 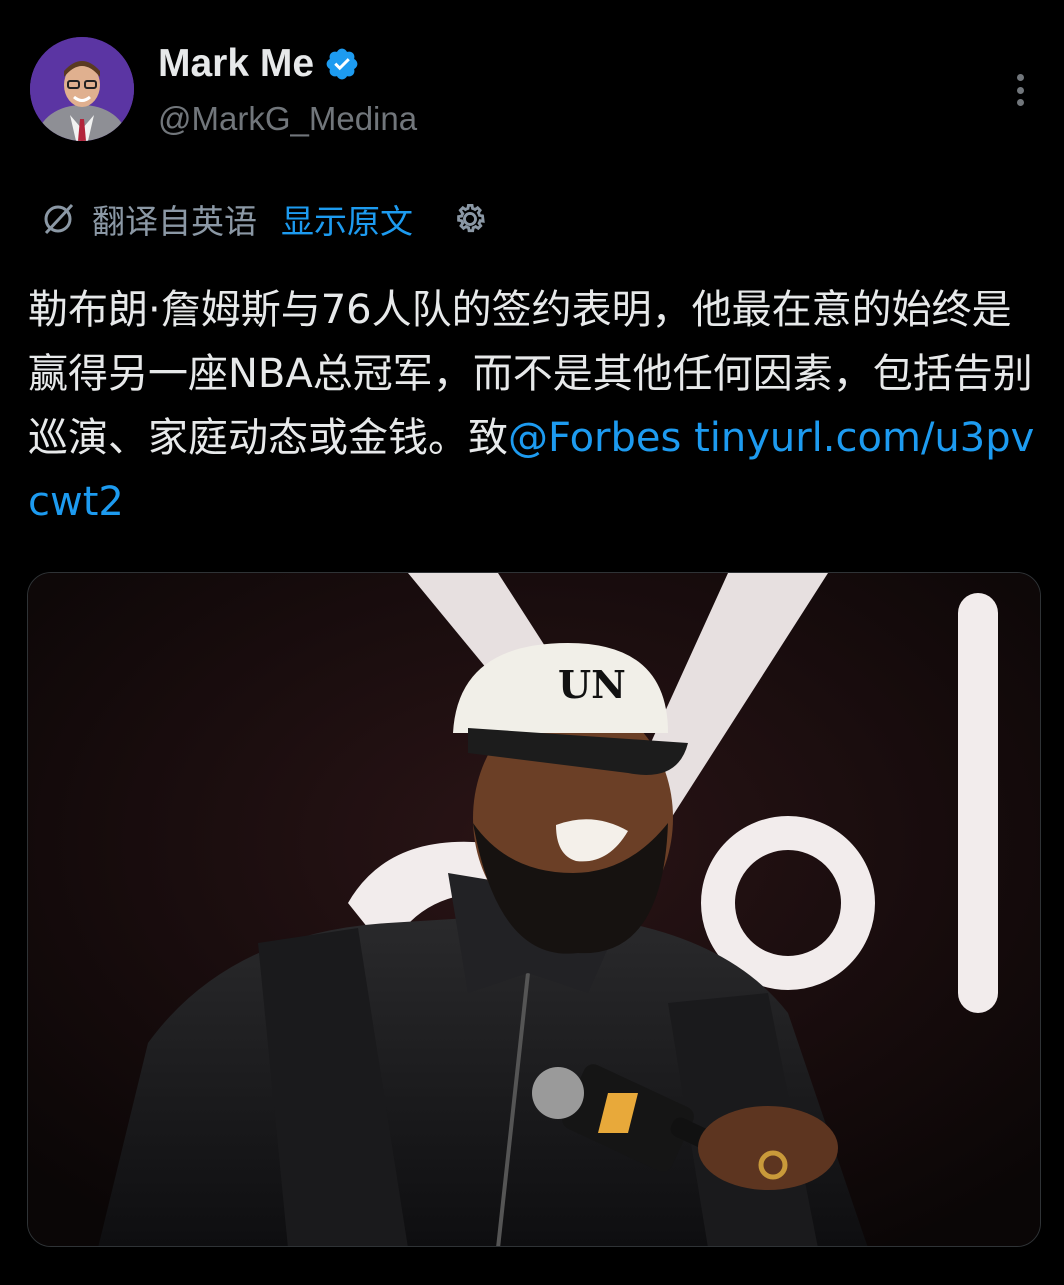 I want to click on translated-from-label: 翻译自英语, so click(x=174, y=221).